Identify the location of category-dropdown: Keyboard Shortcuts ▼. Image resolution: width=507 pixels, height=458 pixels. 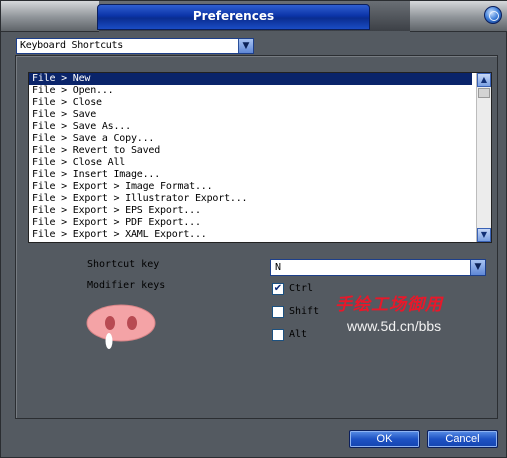
(135, 46).